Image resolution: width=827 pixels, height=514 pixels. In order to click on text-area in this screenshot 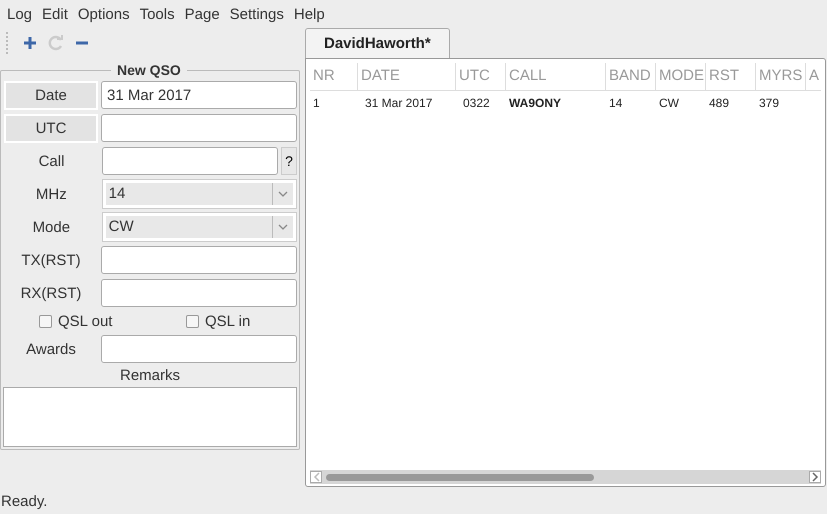, I will do `click(150, 417)`.